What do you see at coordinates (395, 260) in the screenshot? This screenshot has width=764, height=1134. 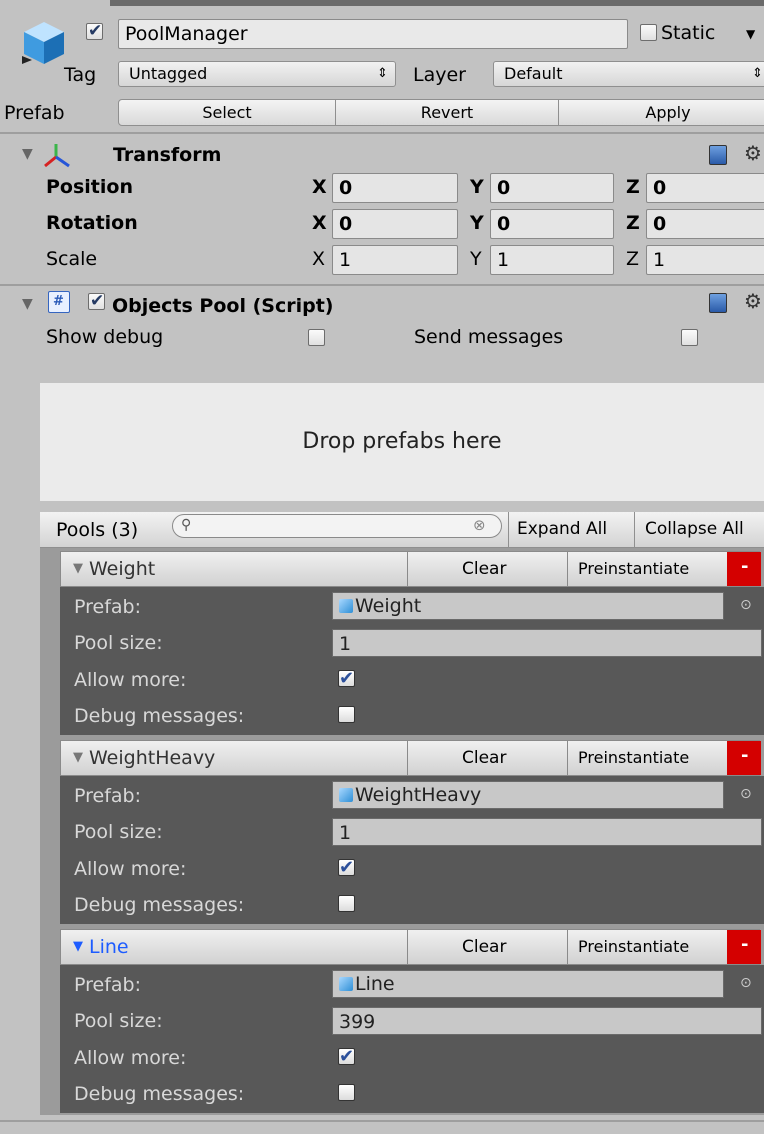 I see `scale-x-field: 1` at bounding box center [395, 260].